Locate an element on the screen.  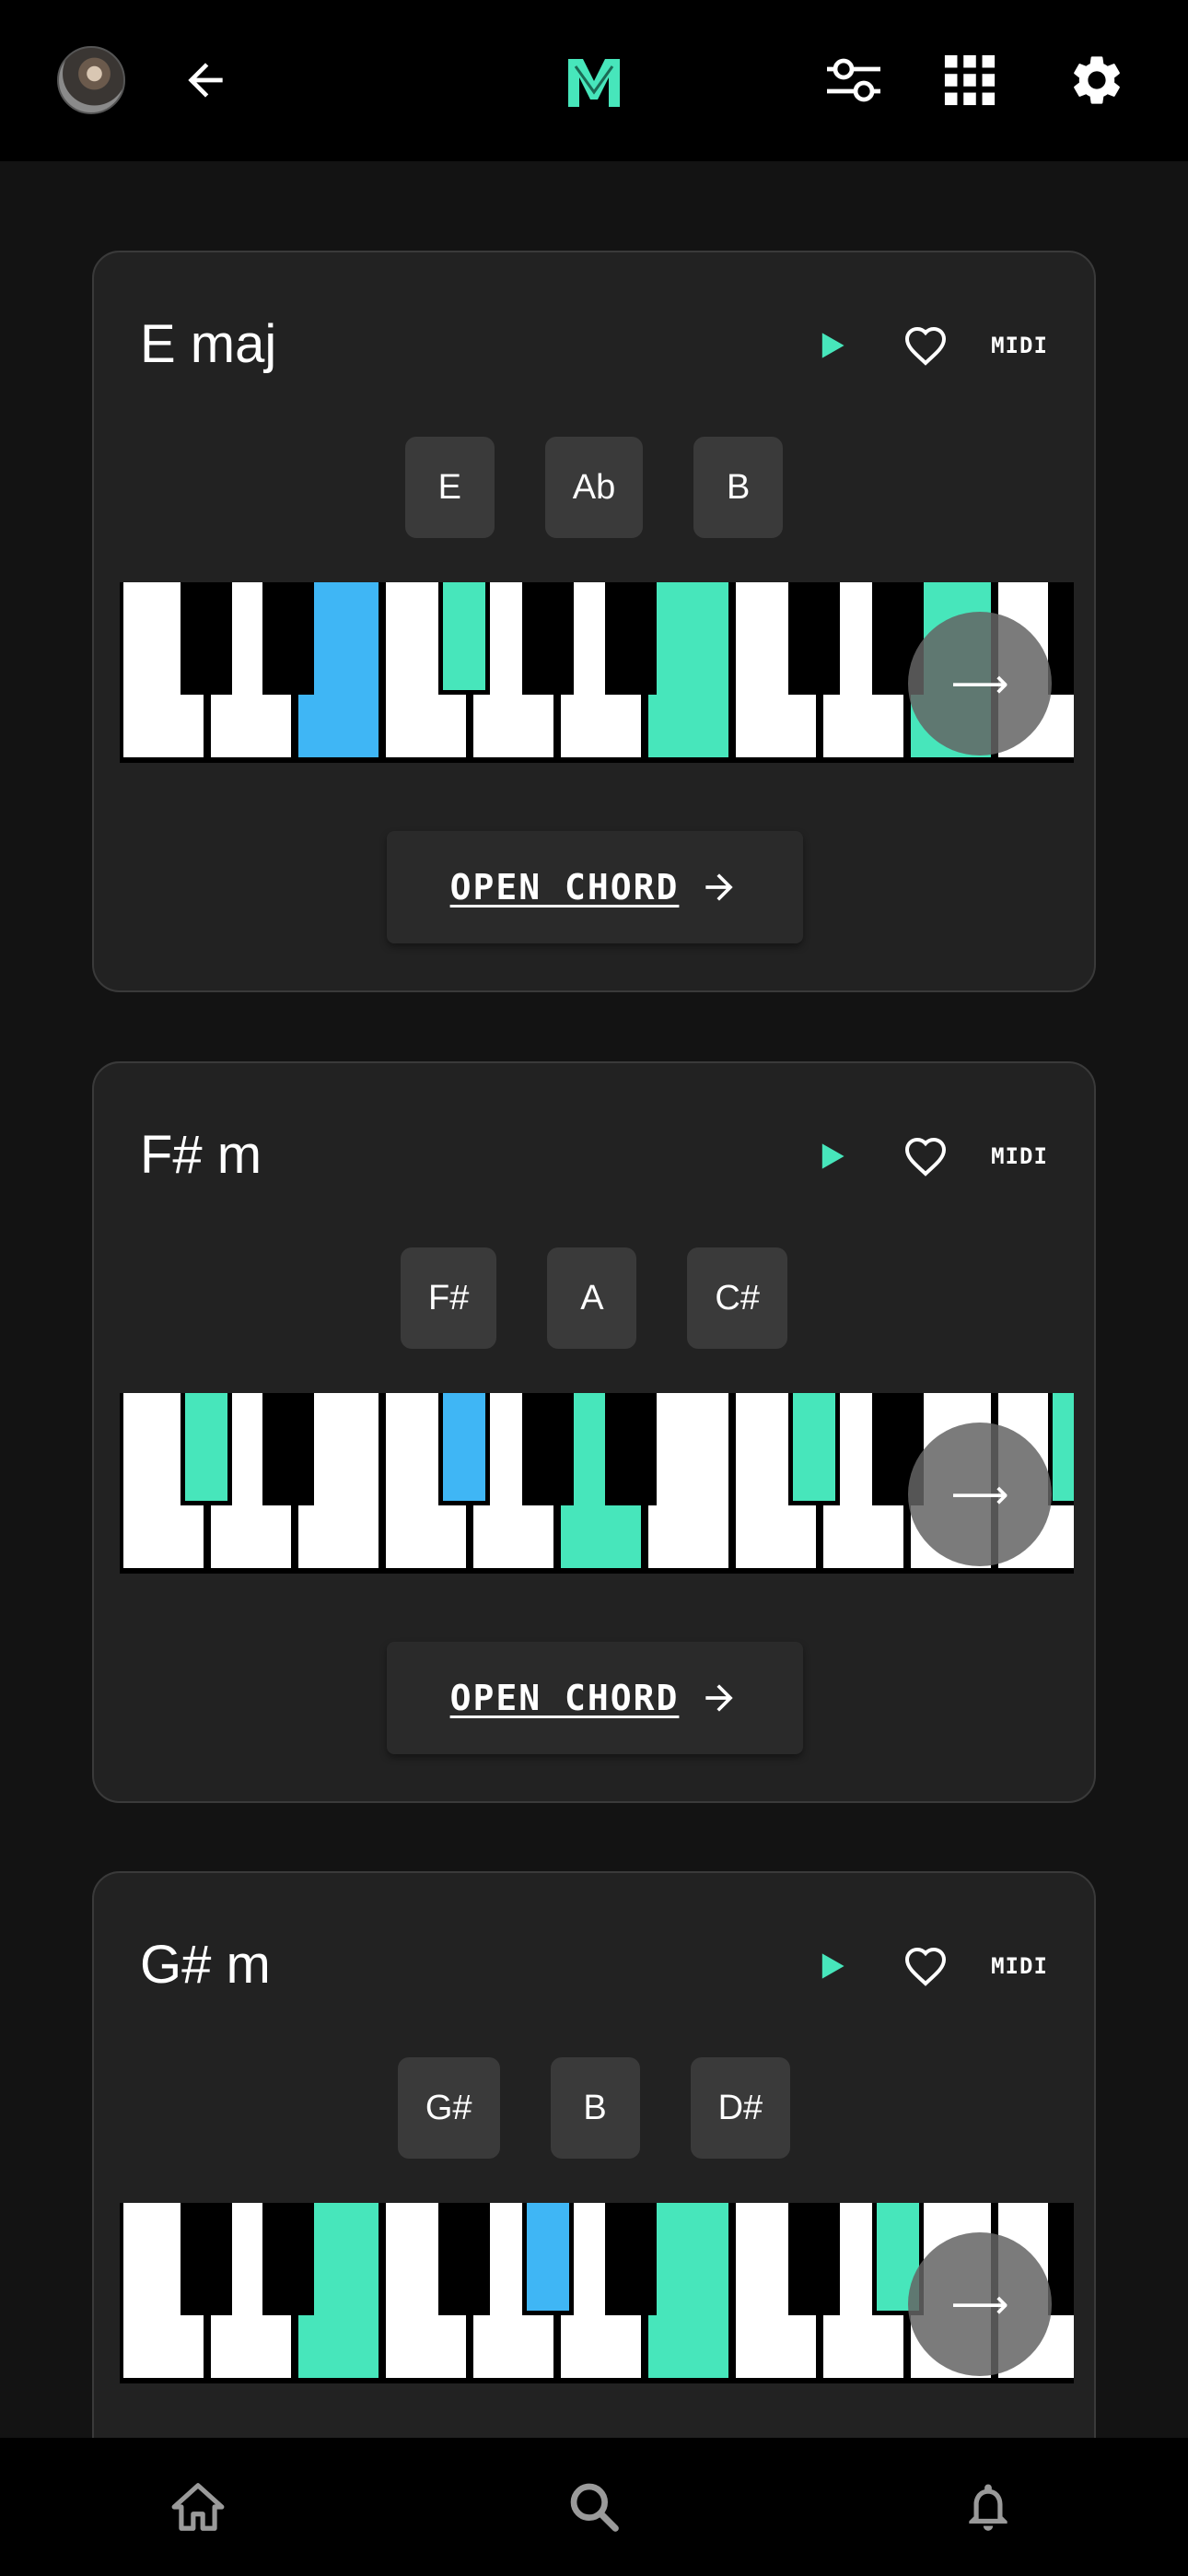
home-icon is located at coordinates (198, 2507).